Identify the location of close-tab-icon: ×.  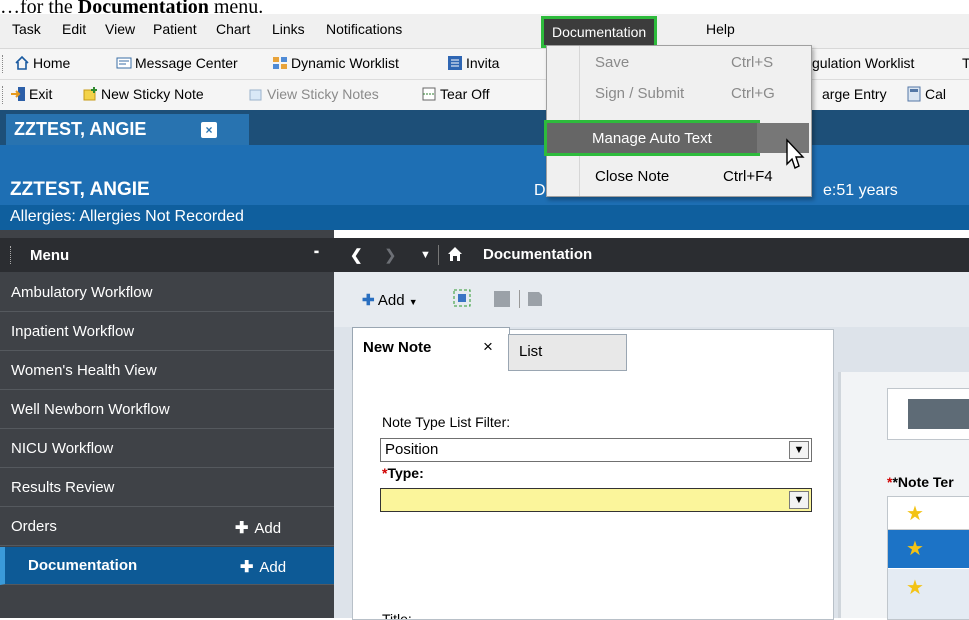
(488, 347).